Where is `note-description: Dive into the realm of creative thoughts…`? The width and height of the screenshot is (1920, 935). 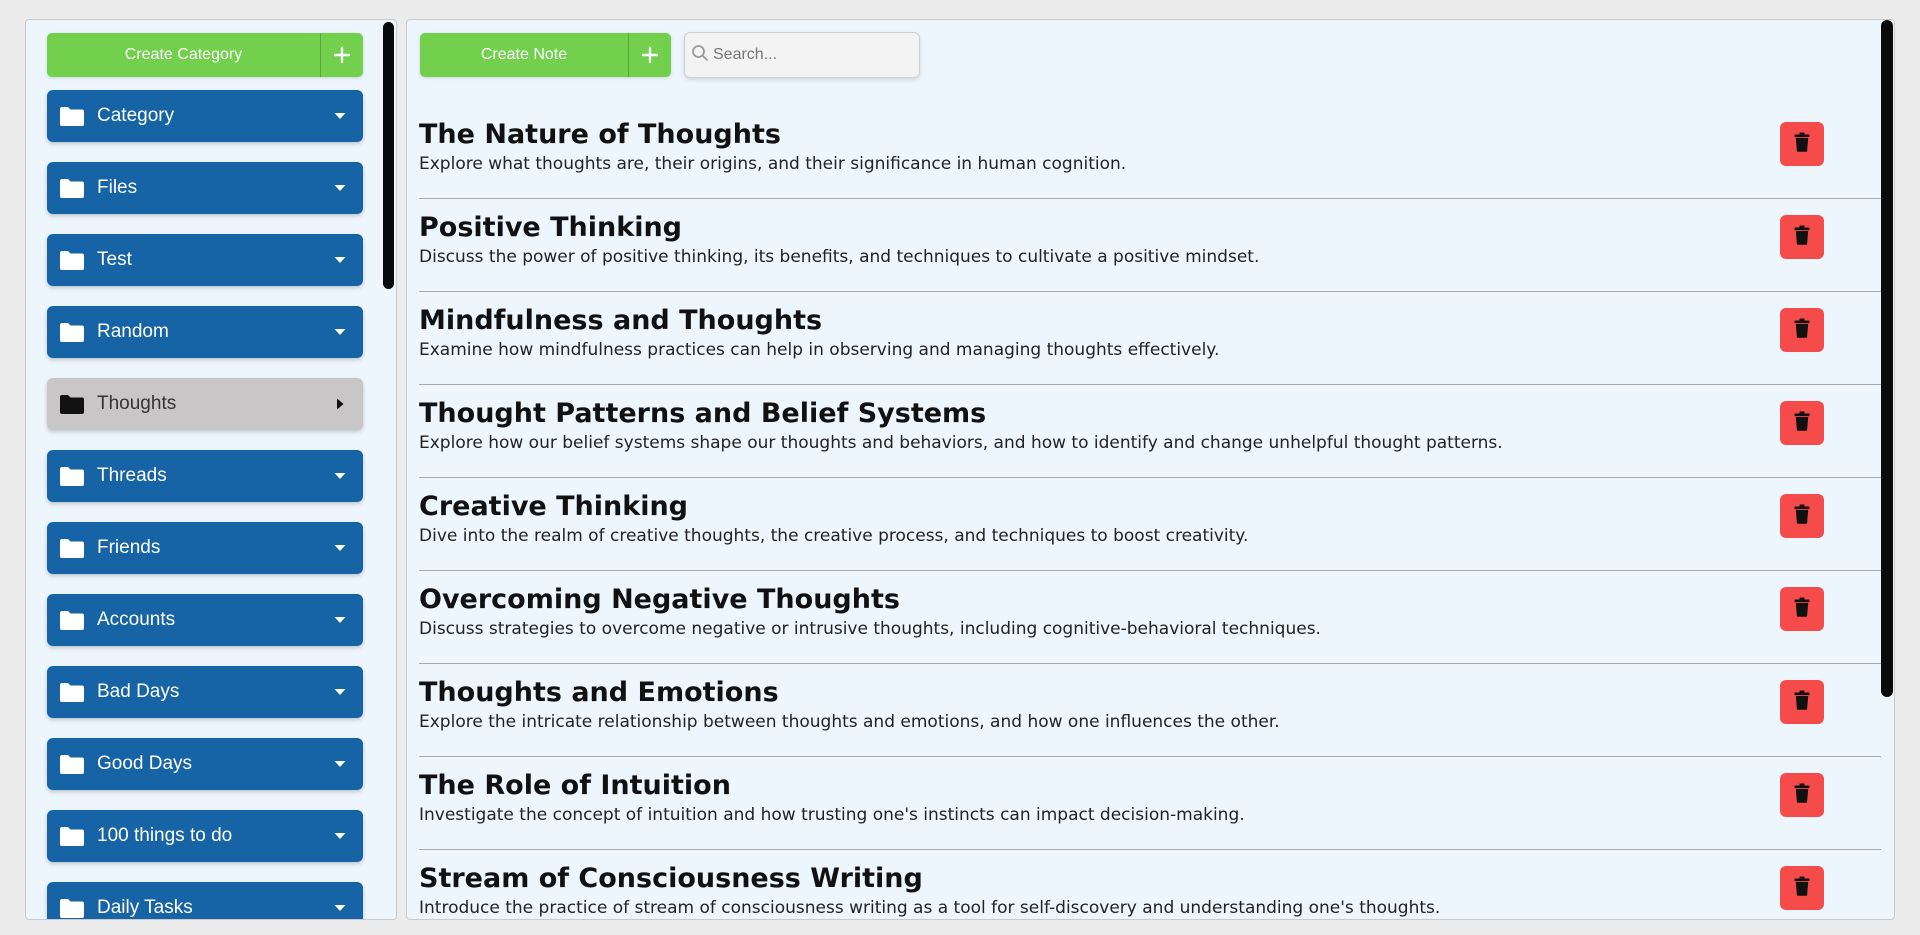 note-description: Dive into the realm of creative thoughts… is located at coordinates (834, 536).